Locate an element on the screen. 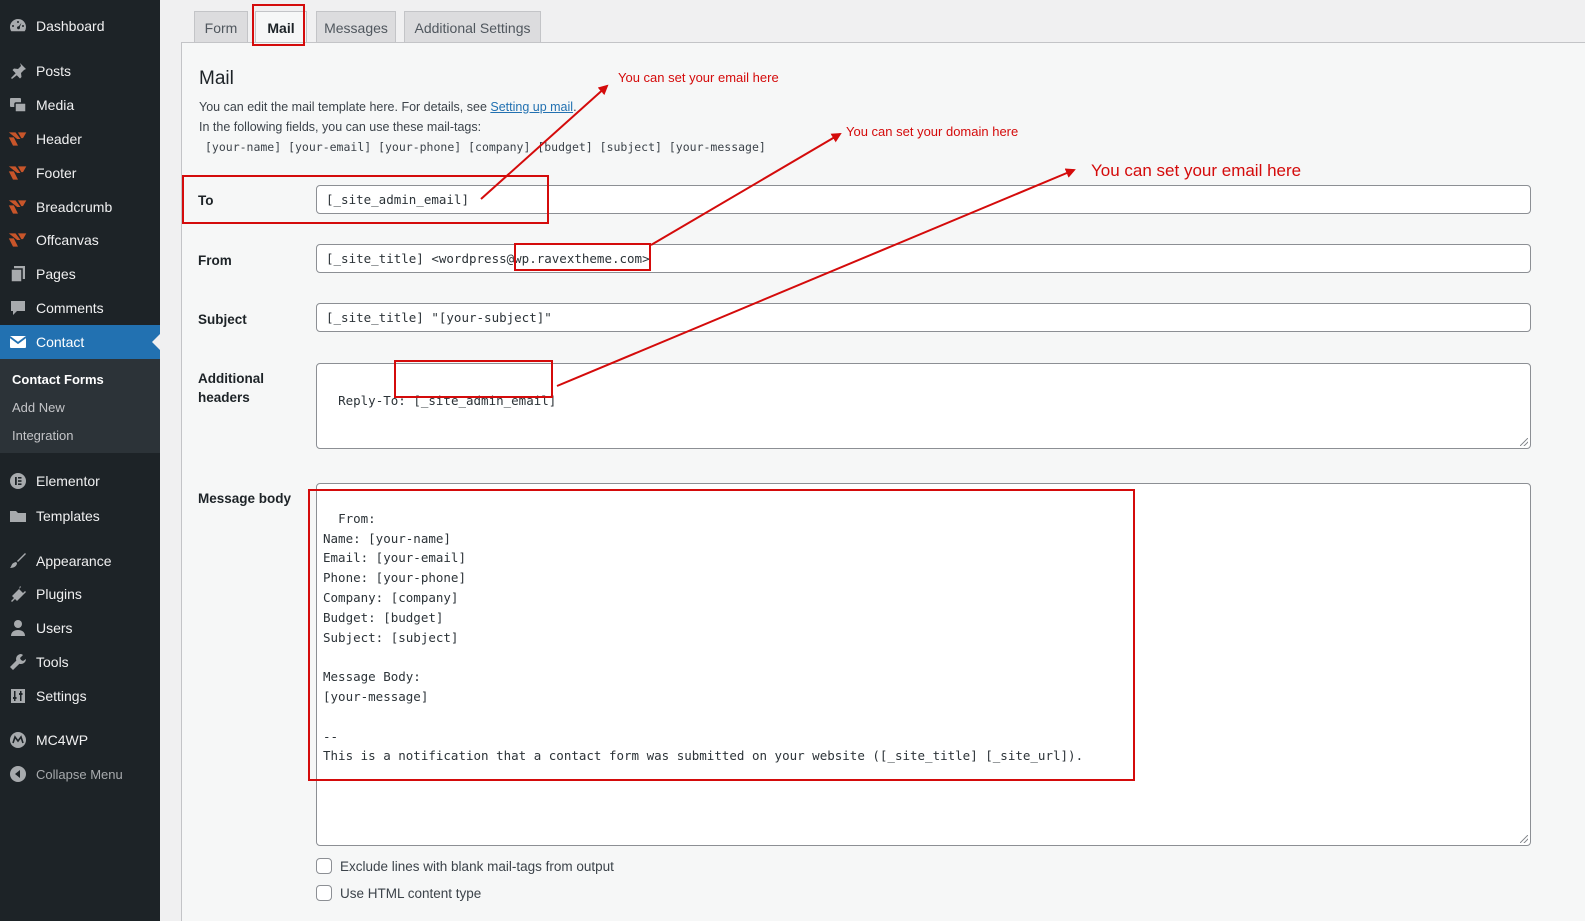 The image size is (1585, 921). sidebar-item-settings: Settings is located at coordinates (80, 696).